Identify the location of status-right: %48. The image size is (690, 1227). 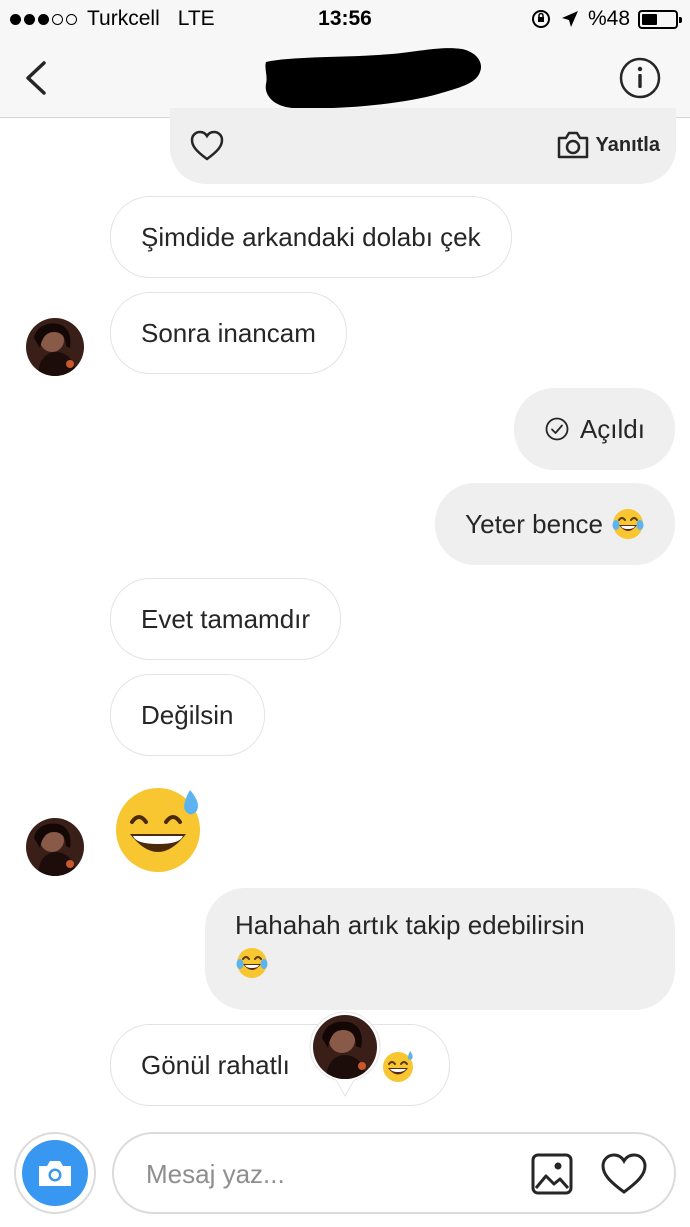
(606, 19).